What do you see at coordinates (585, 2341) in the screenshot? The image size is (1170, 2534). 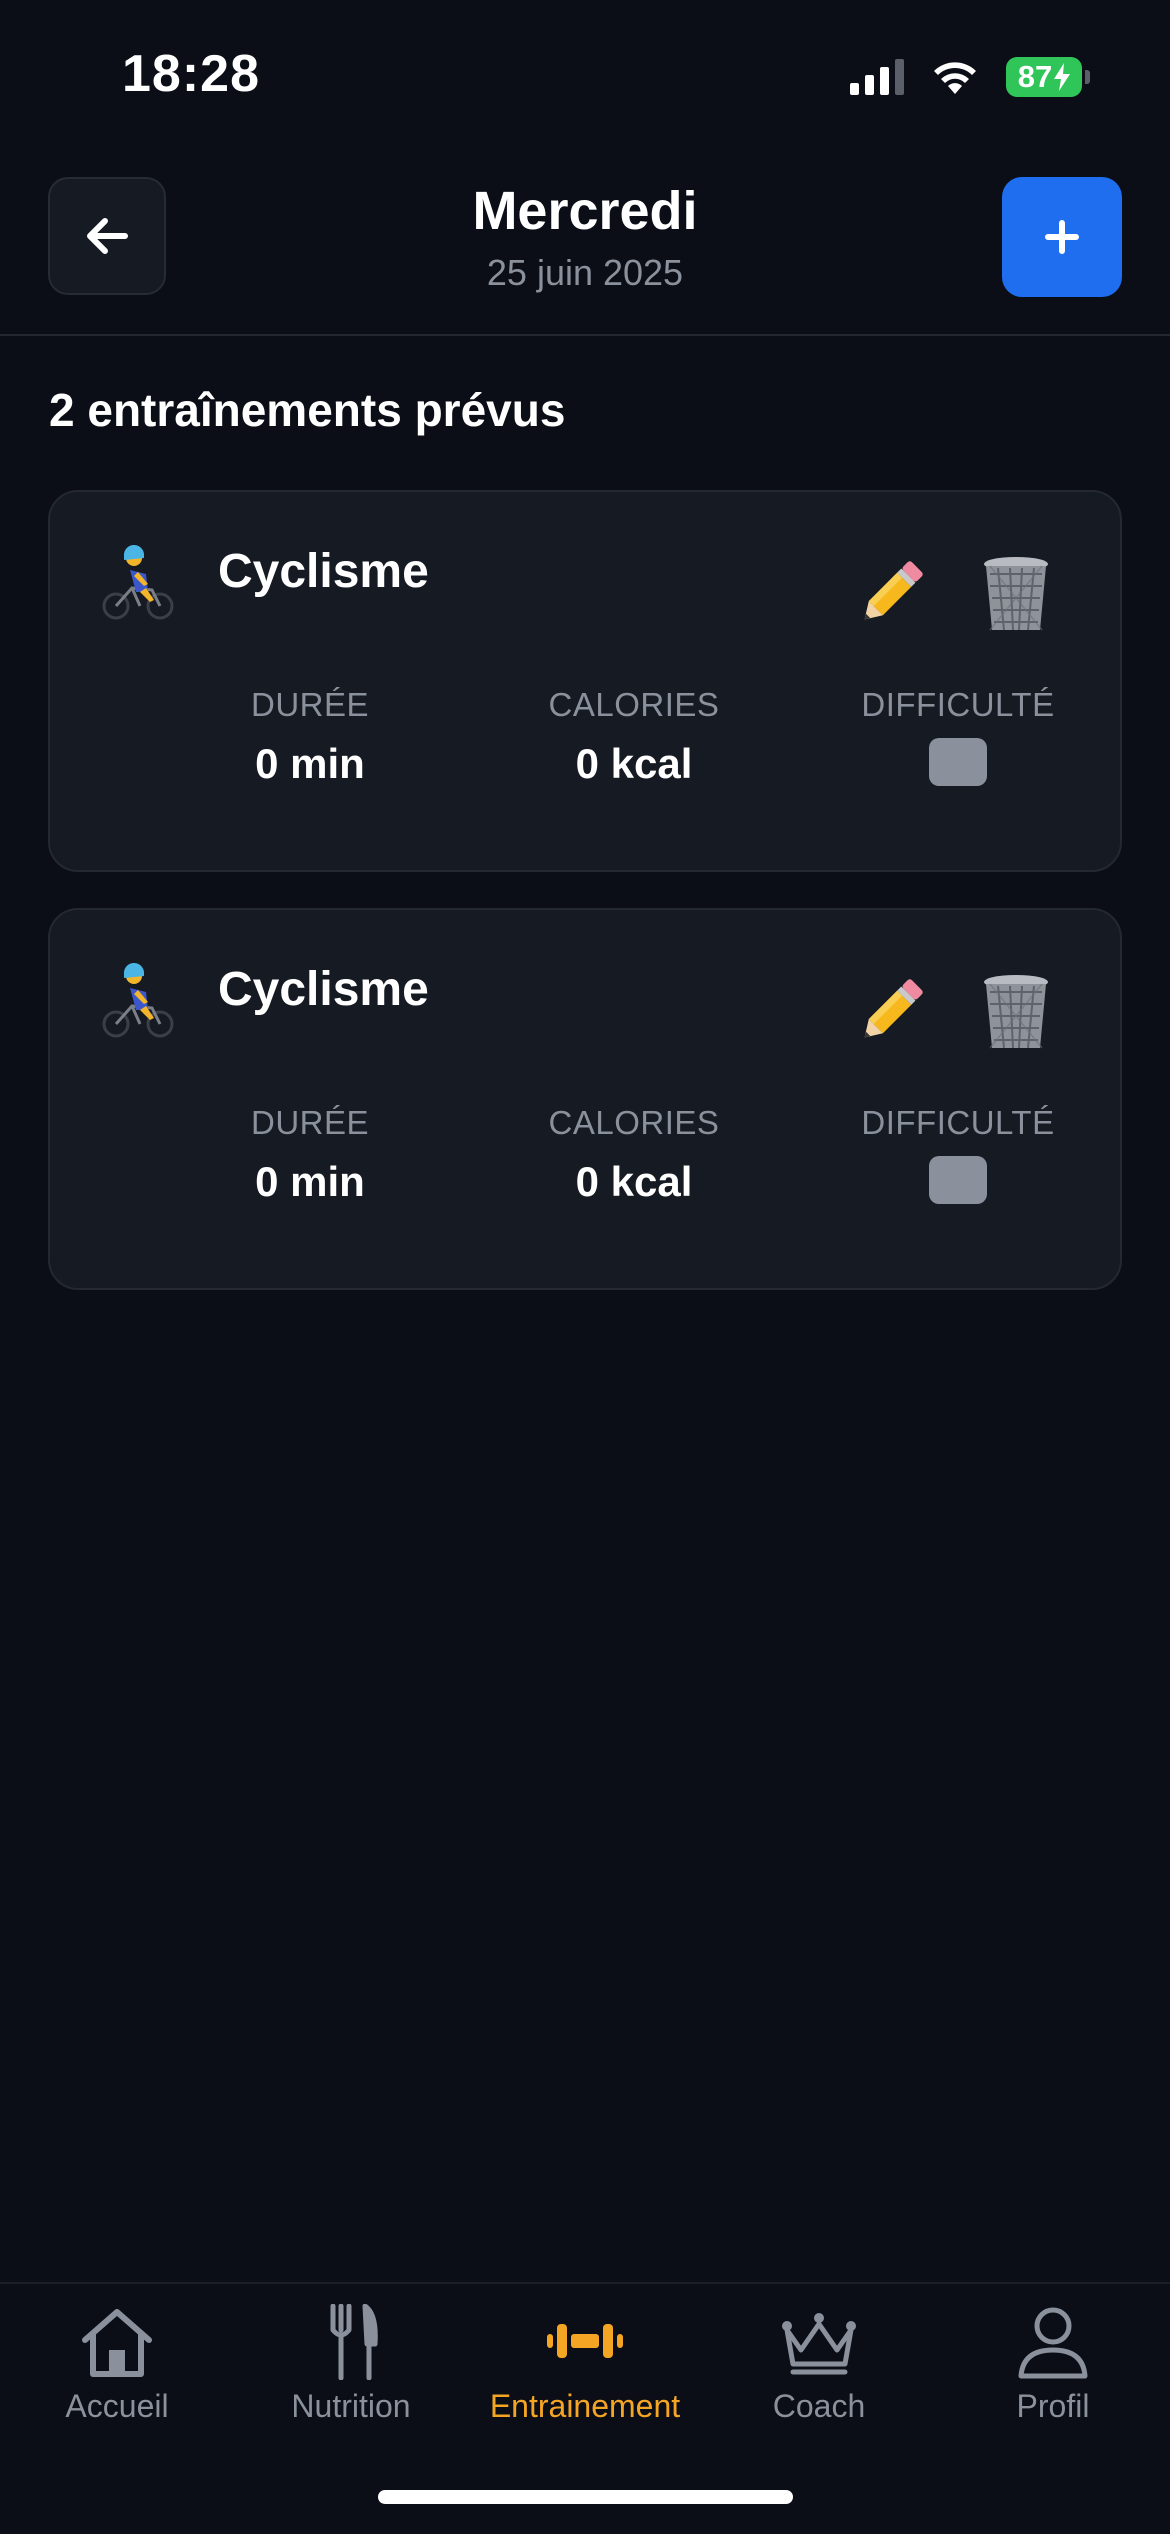 I see `dumbbell-icon` at bounding box center [585, 2341].